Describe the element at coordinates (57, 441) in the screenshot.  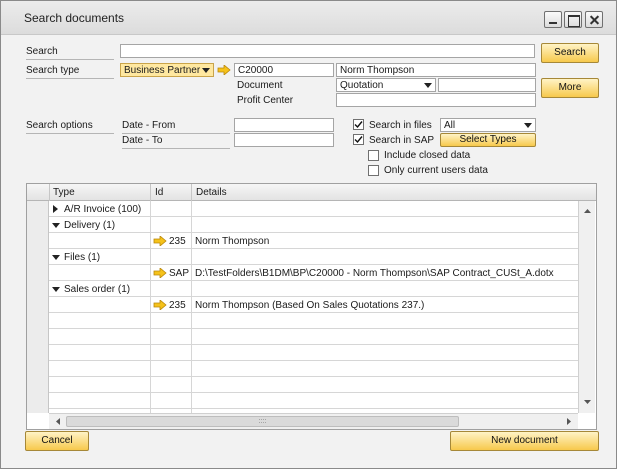
I see `cancel-button: Cancel` at that location.